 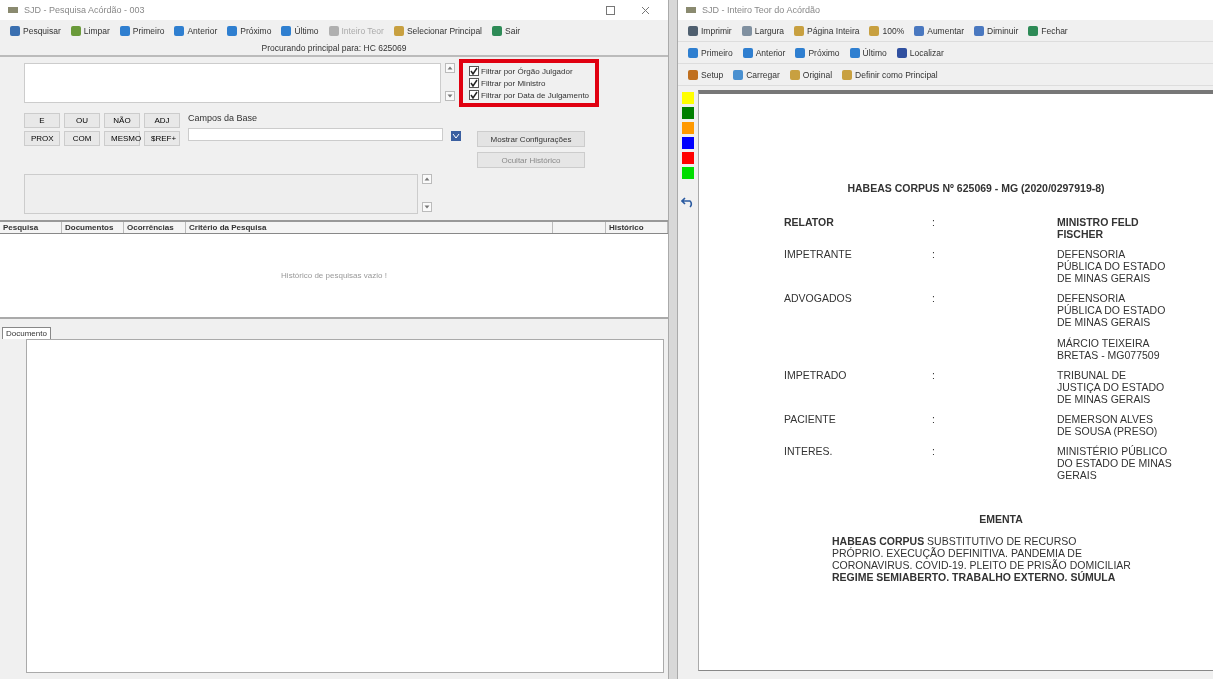 What do you see at coordinates (334, 275) in the screenshot?
I see `empty-message: Histórico de pesquisas vazio !` at bounding box center [334, 275].